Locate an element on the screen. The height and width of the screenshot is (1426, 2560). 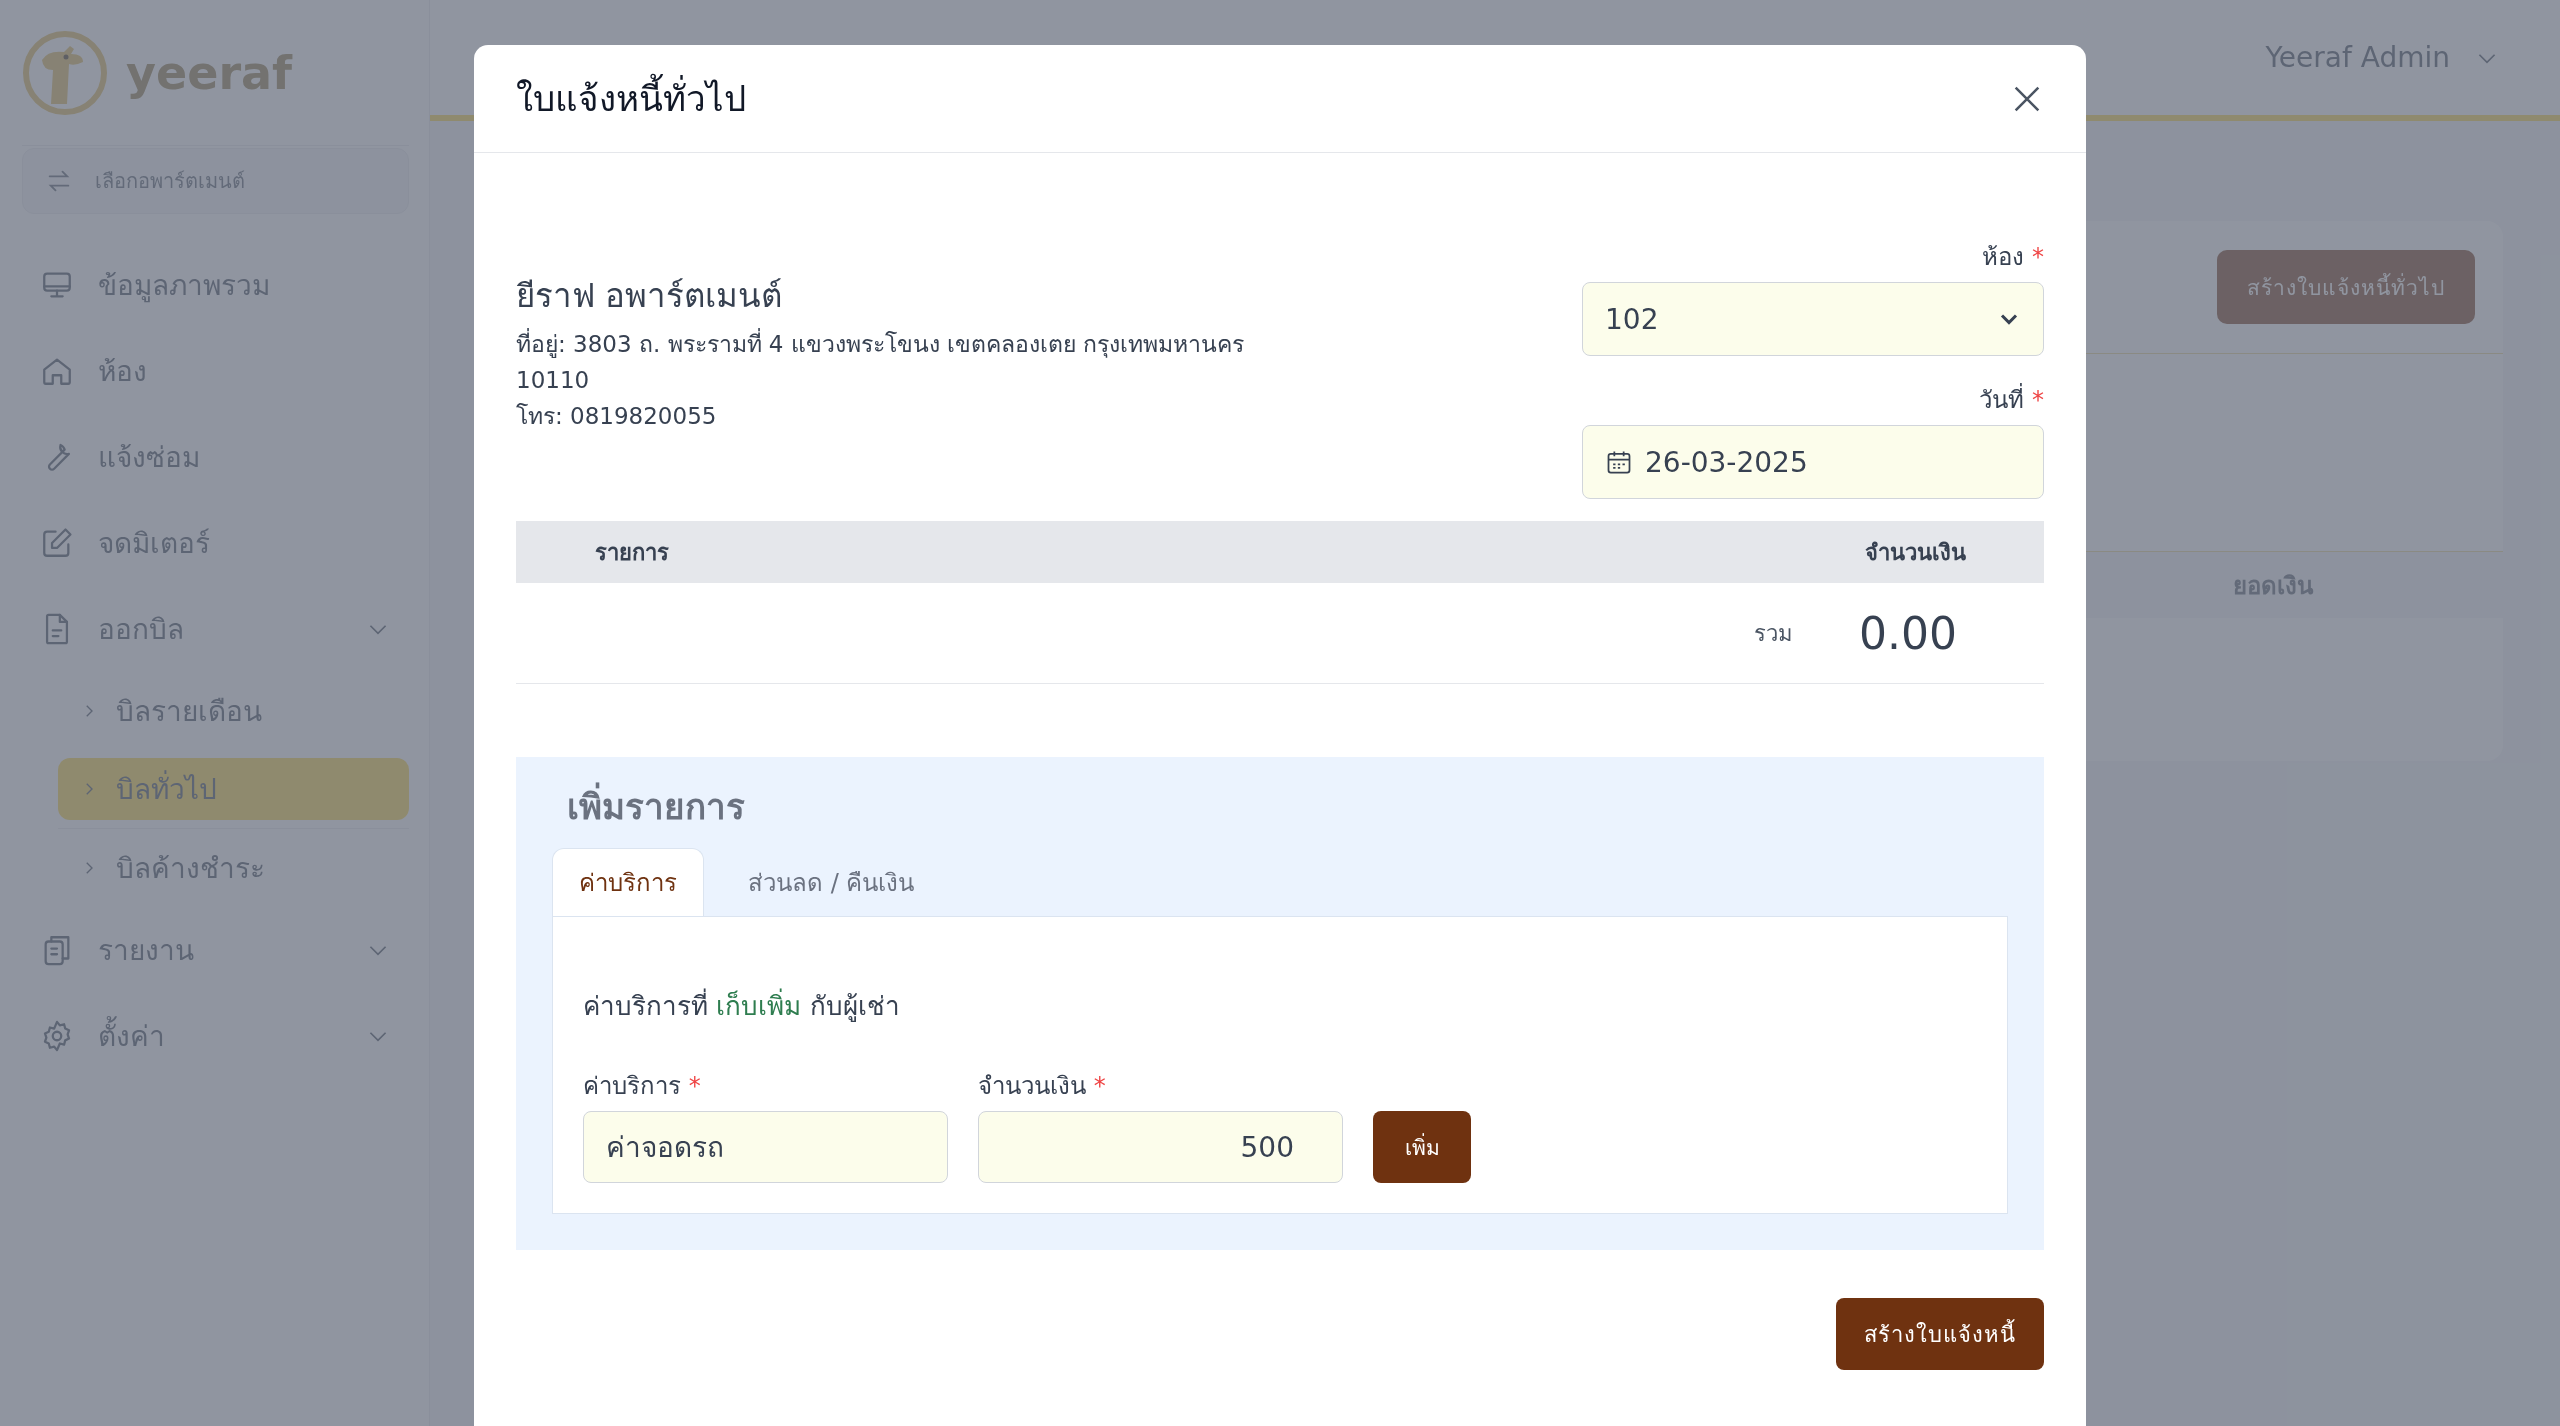
column-header: รายการ is located at coordinates (632, 552).